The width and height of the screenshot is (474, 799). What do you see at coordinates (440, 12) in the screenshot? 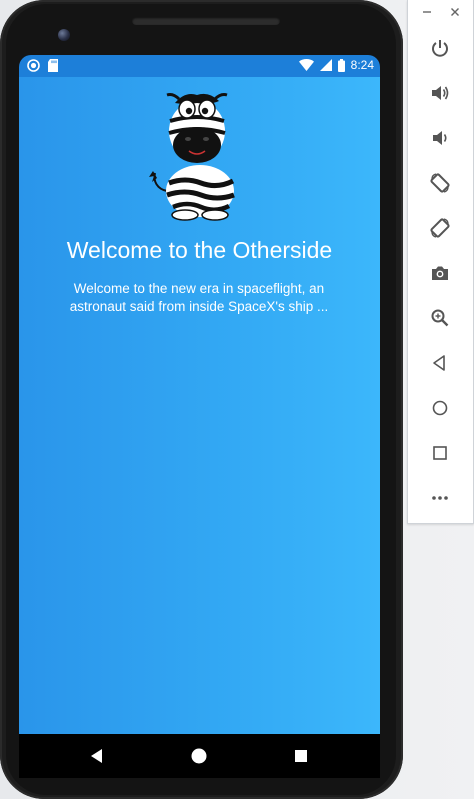
I see `toolbar-window-controls` at bounding box center [440, 12].